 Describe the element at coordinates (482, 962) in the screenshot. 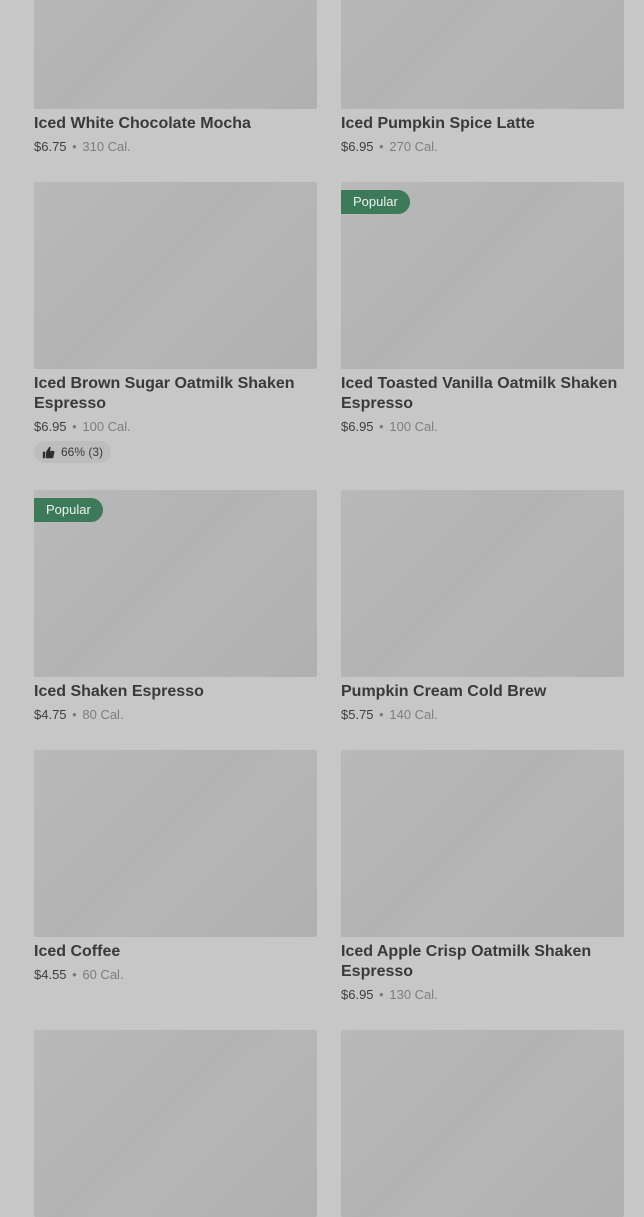

I see `product-name: Iced Apple Crisp Oatmilk Shaken Espresso` at that location.